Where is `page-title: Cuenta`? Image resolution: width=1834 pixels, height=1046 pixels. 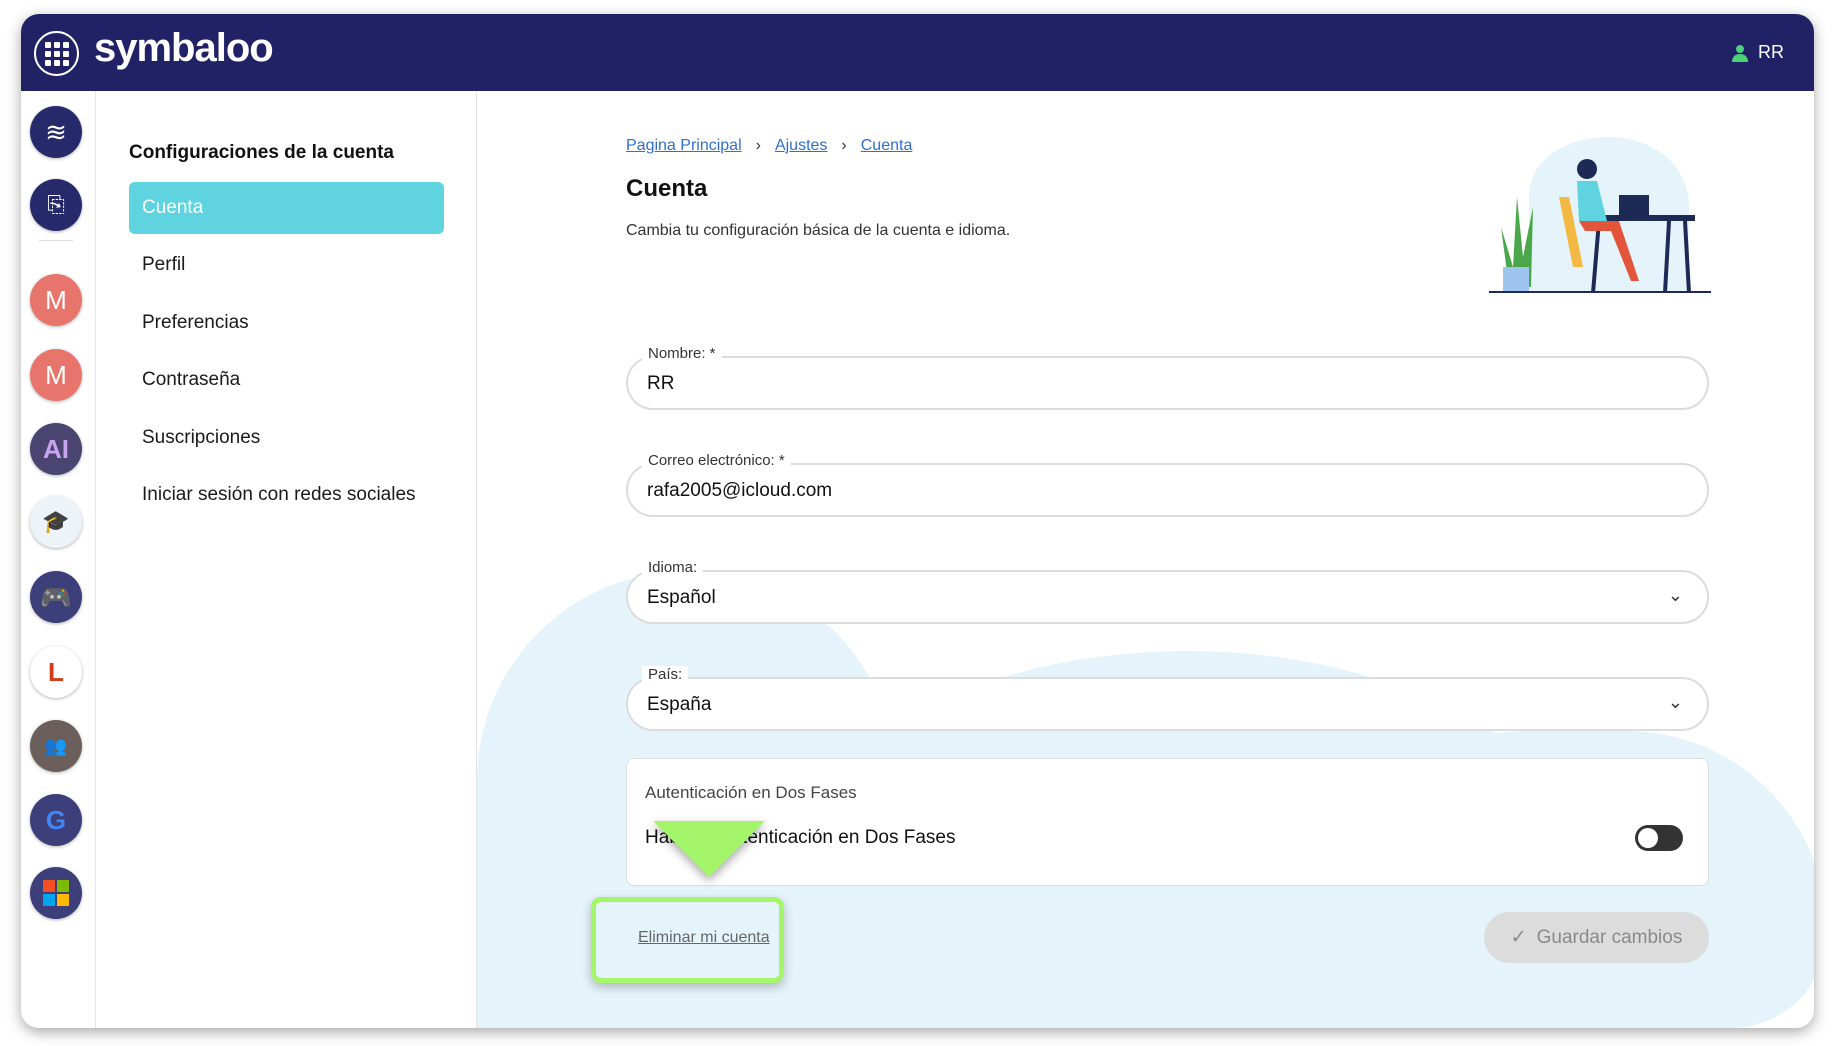 page-title: Cuenta is located at coordinates (667, 188).